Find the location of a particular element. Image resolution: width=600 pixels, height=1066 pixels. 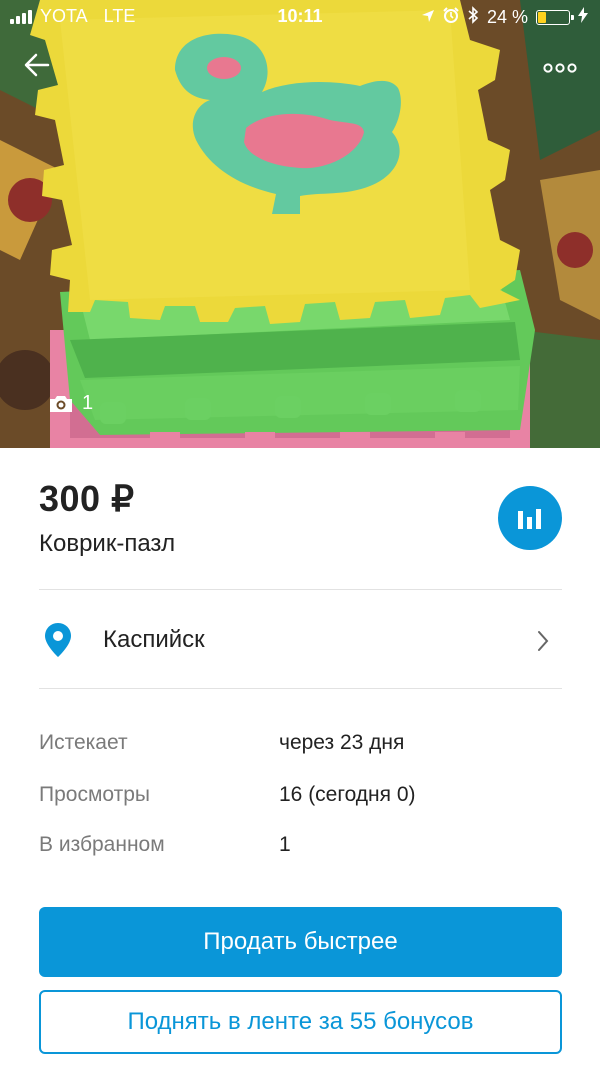

arrow-left-icon is located at coordinates (37, 65).